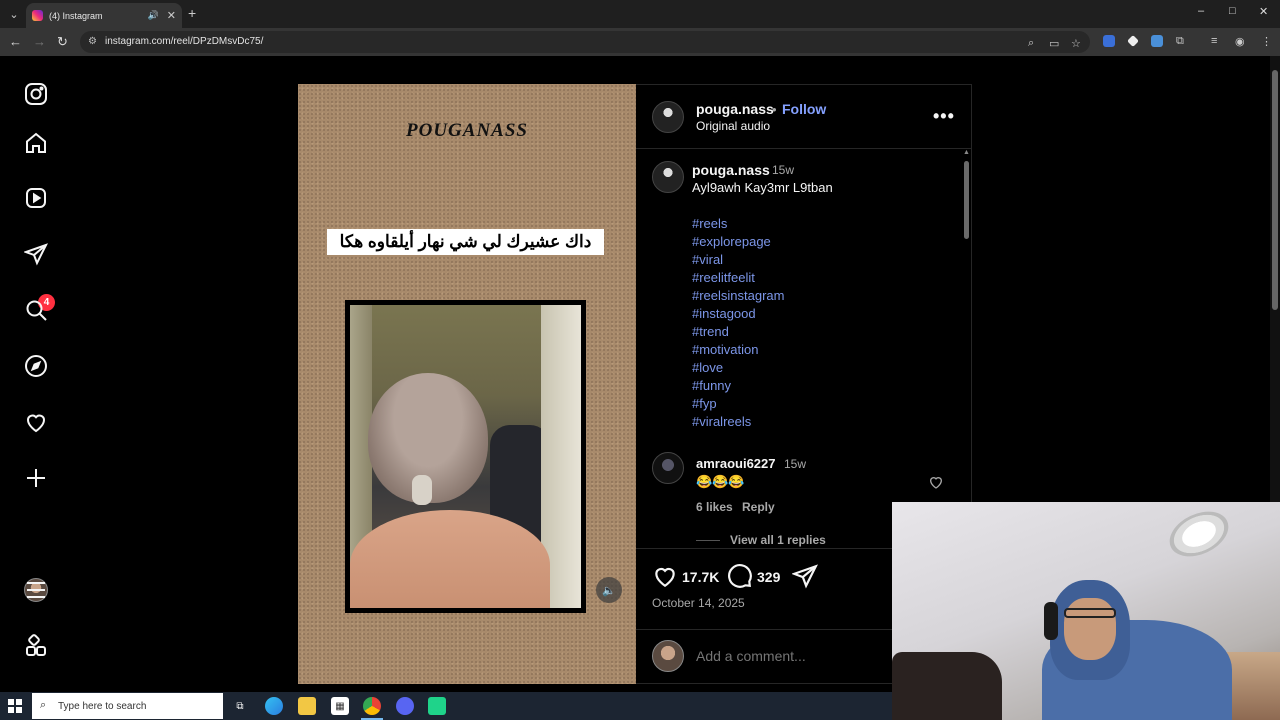 The width and height of the screenshot is (1280, 720). Describe the element at coordinates (731, 170) in the screenshot. I see `caption-username: pouga.nass` at that location.